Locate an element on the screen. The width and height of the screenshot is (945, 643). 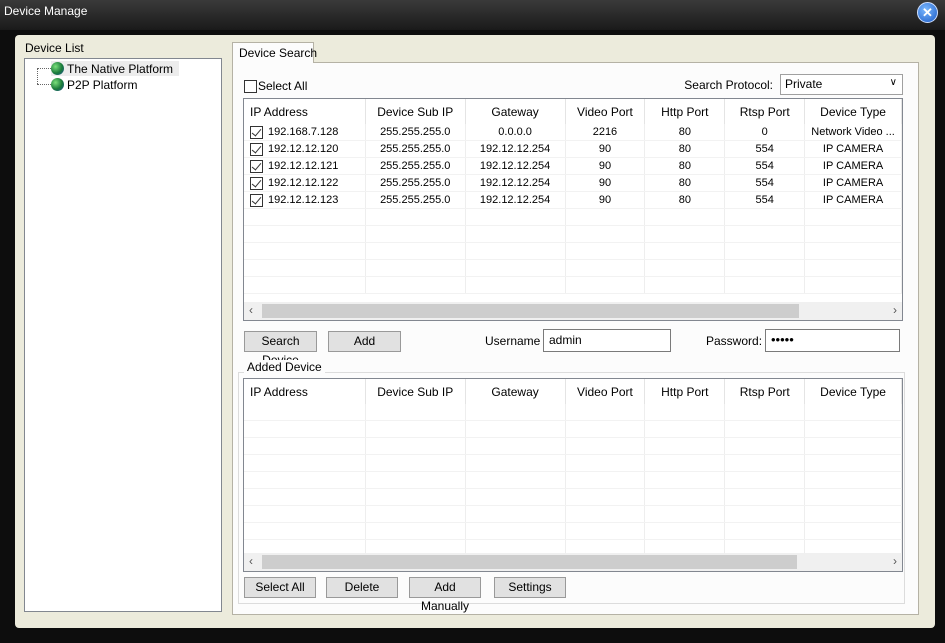
username-label: Username is located at coordinates (513, 341).